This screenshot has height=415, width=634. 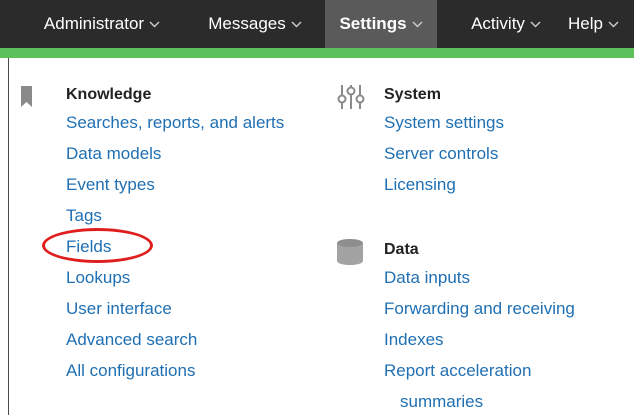 What do you see at coordinates (479, 309) in the screenshot?
I see `menu-item-forwarding-receiving: Forwarding and receiving` at bounding box center [479, 309].